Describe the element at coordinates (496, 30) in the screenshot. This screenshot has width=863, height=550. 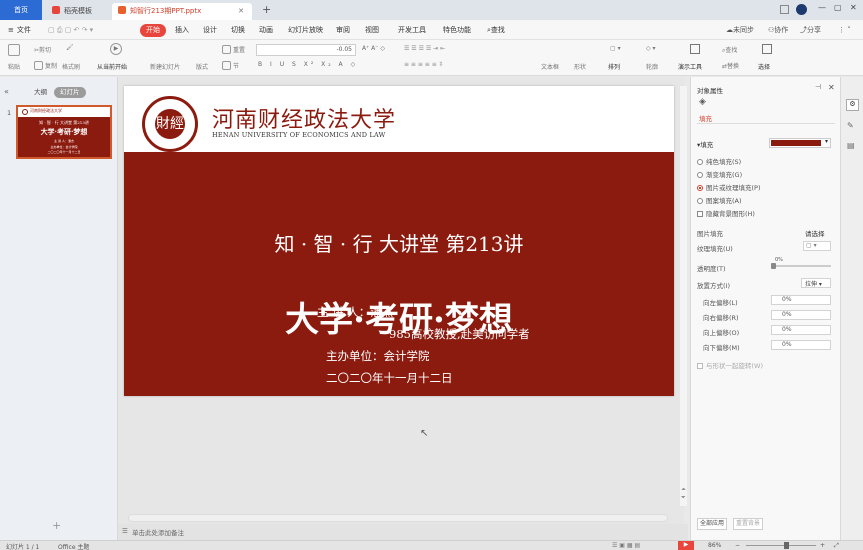
I see `search-menu: ⌕查找` at that location.